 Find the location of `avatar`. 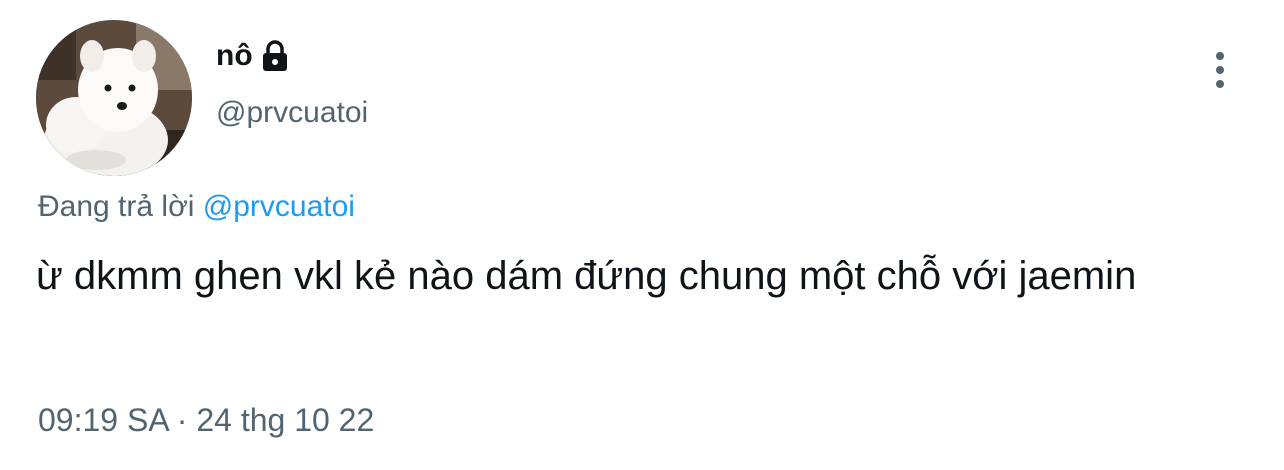

avatar is located at coordinates (114, 98).